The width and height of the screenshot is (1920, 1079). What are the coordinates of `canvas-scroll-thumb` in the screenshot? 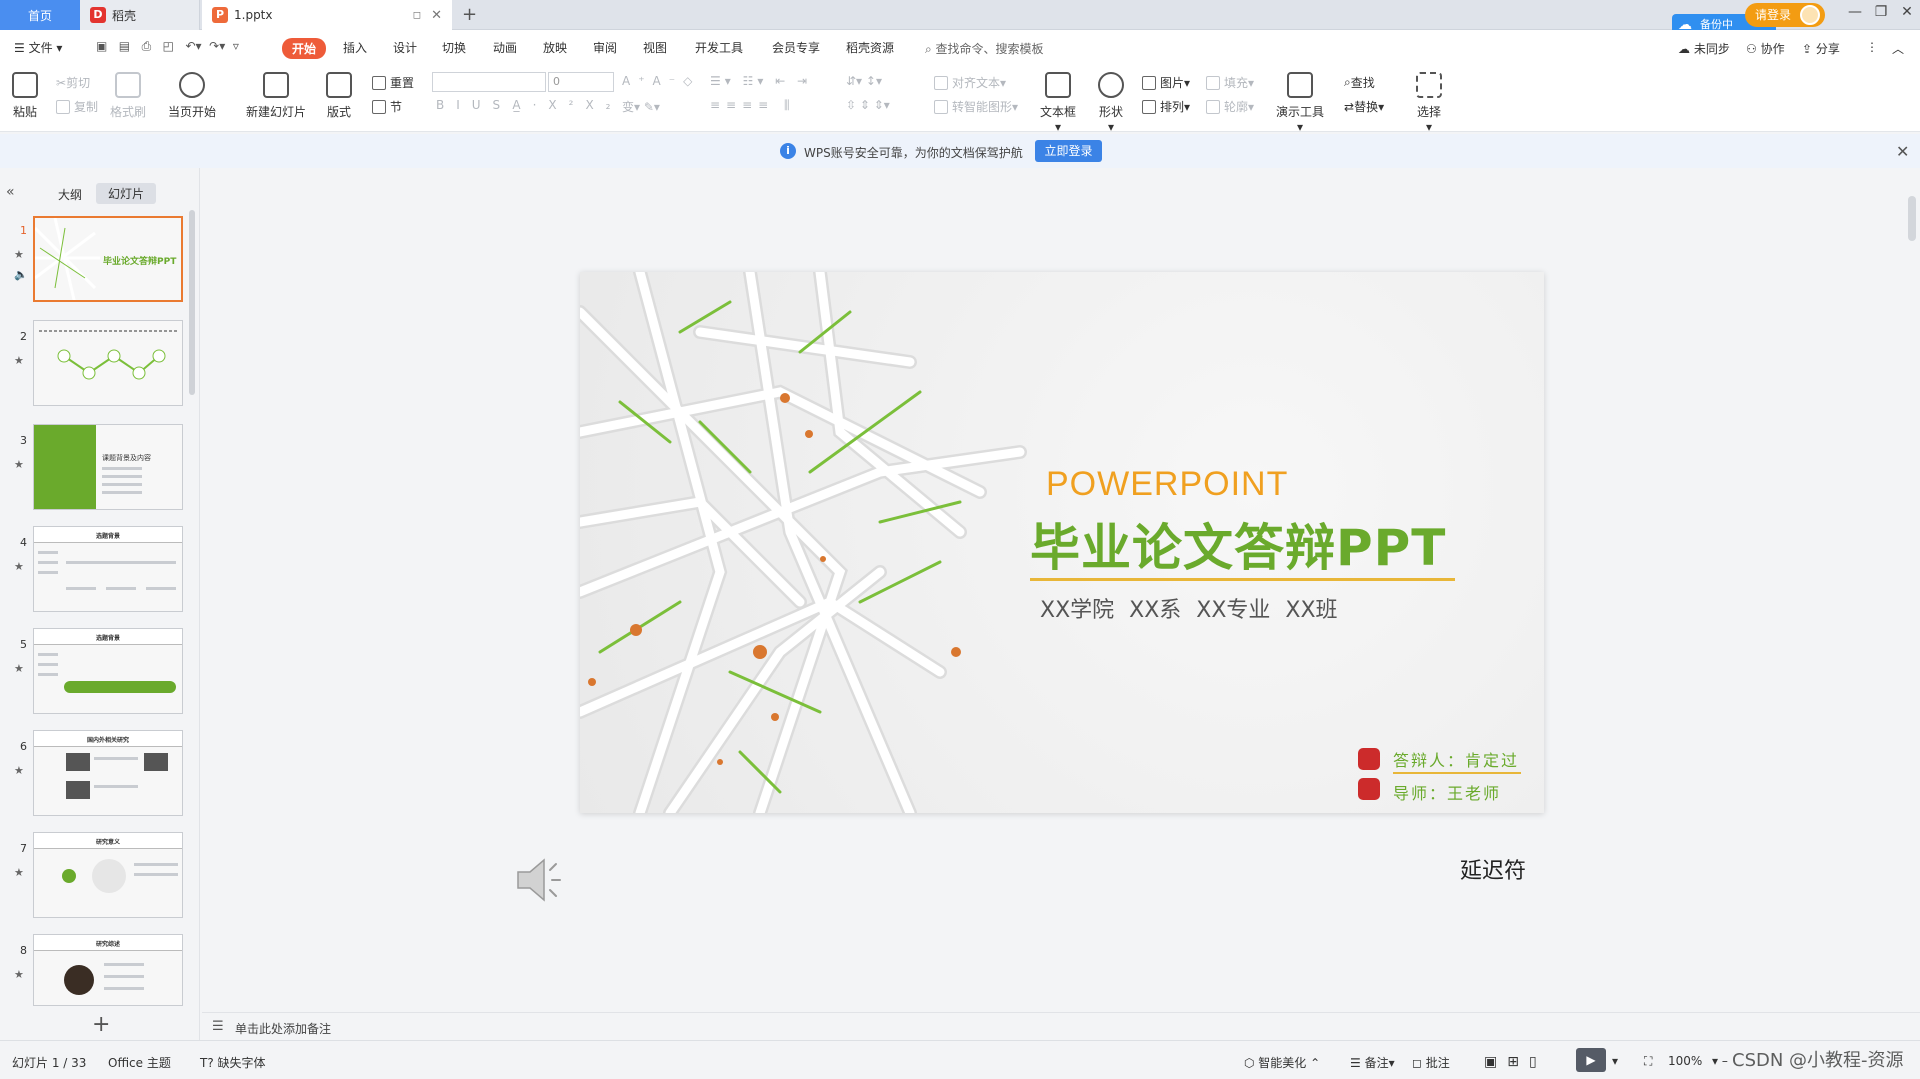 It's located at (1912, 218).